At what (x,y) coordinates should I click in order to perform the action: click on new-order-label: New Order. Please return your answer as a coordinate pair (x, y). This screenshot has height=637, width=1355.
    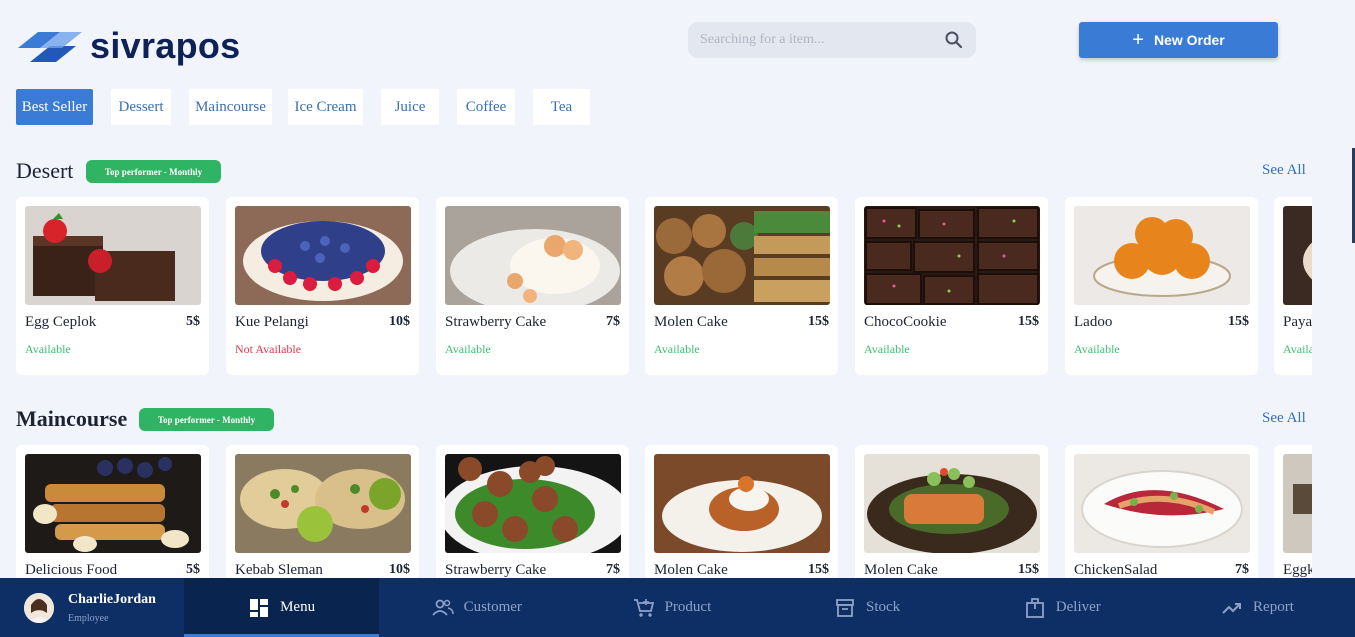
    Looking at the image, I should click on (1189, 40).